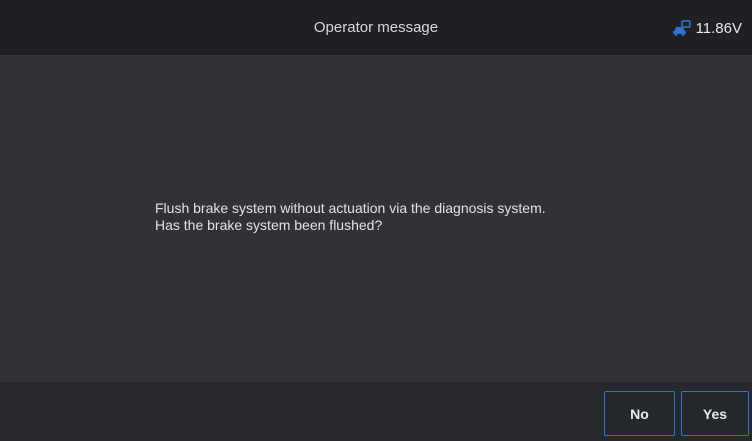 The image size is (752, 441). I want to click on battery-voltage: 11.86V, so click(718, 28).